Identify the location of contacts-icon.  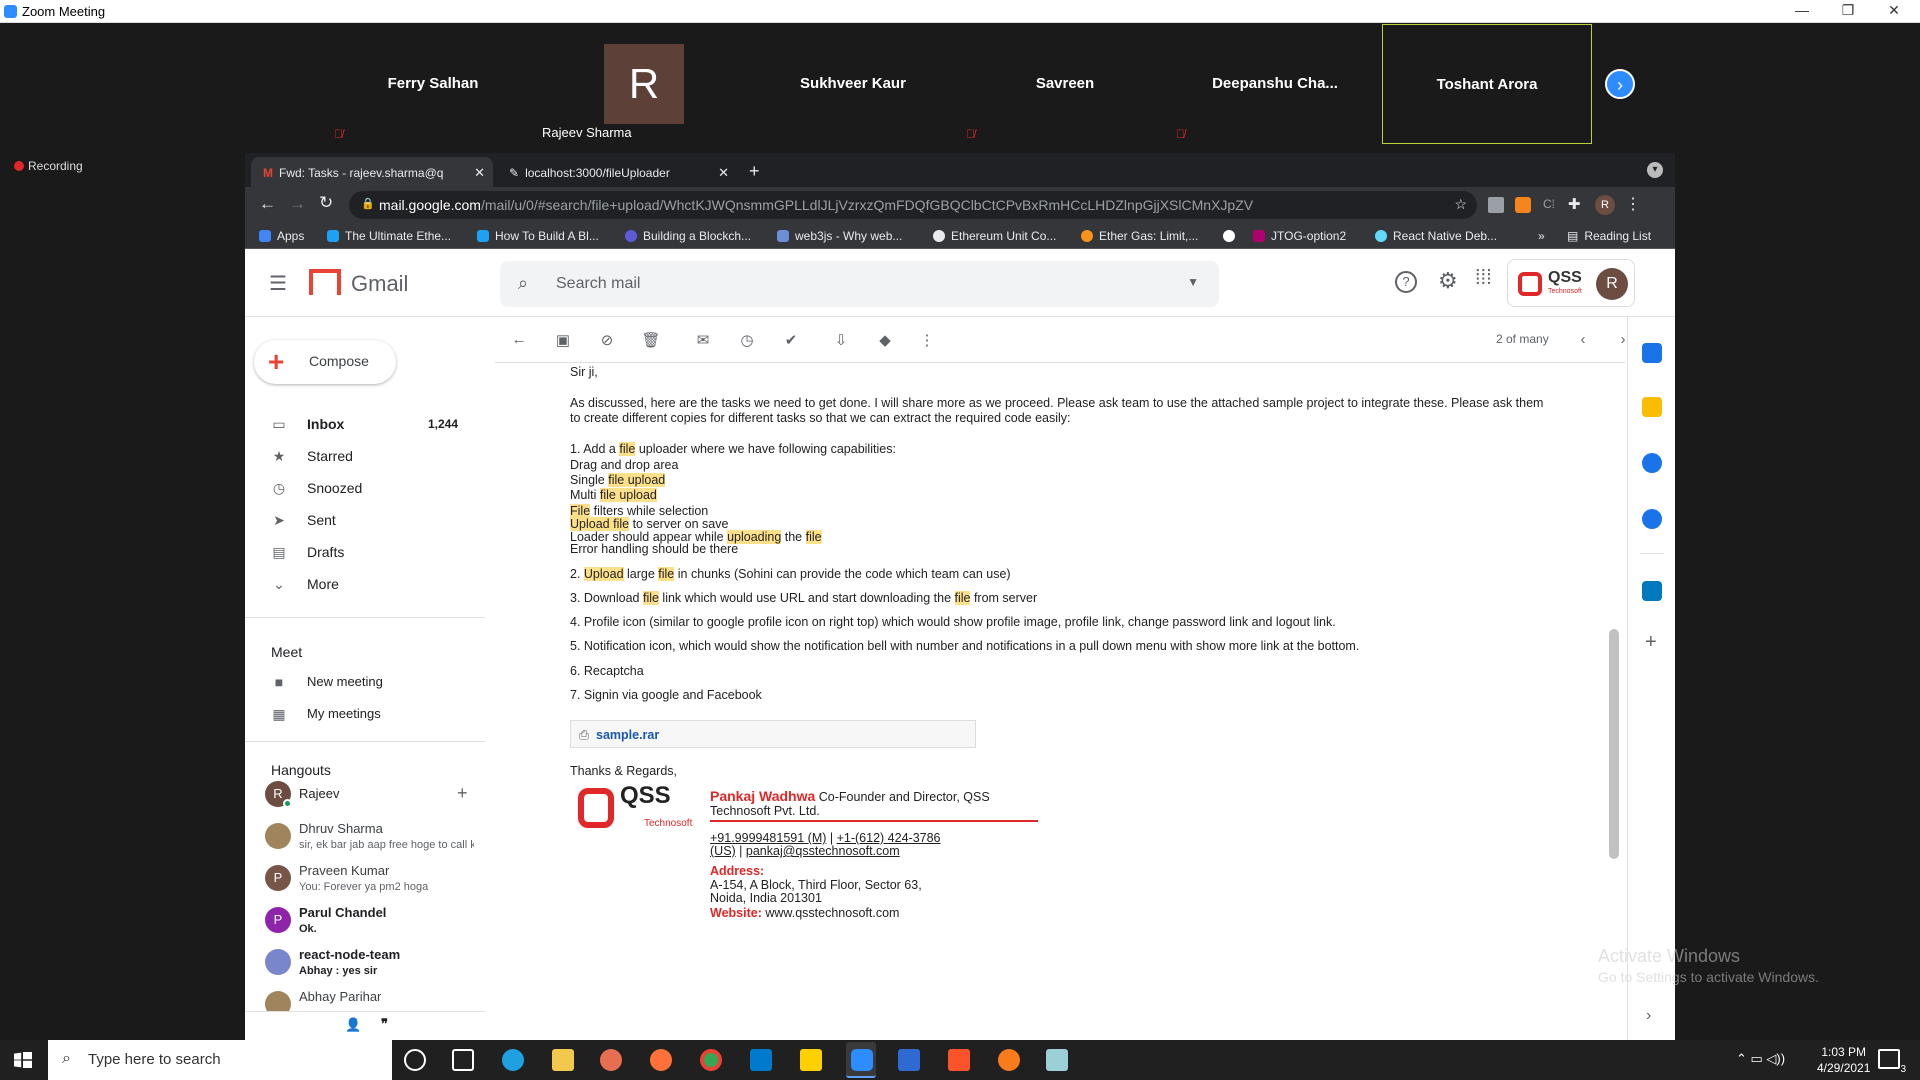
(1652, 519).